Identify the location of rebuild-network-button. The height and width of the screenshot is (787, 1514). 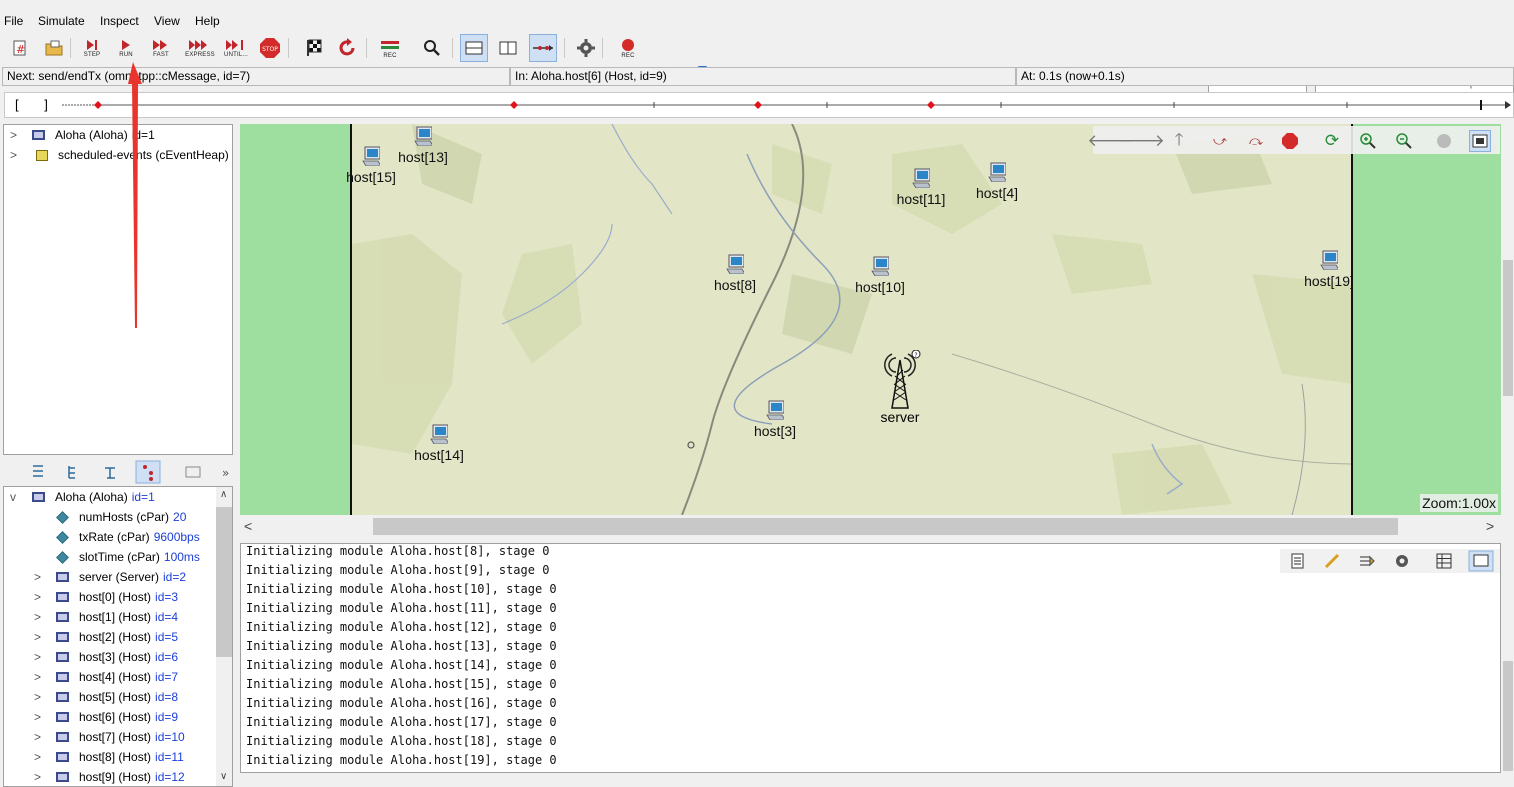
(348, 48).